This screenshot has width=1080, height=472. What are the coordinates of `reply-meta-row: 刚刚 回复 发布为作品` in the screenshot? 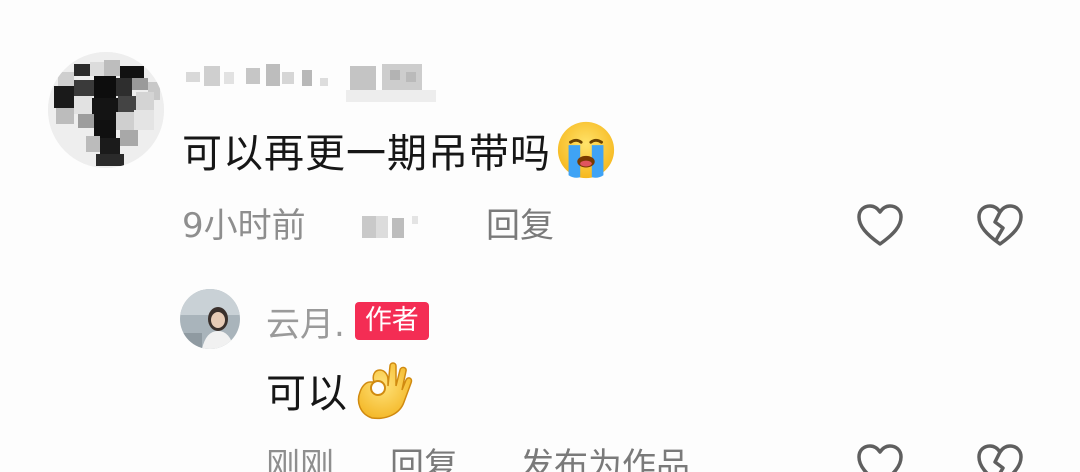 It's located at (656, 456).